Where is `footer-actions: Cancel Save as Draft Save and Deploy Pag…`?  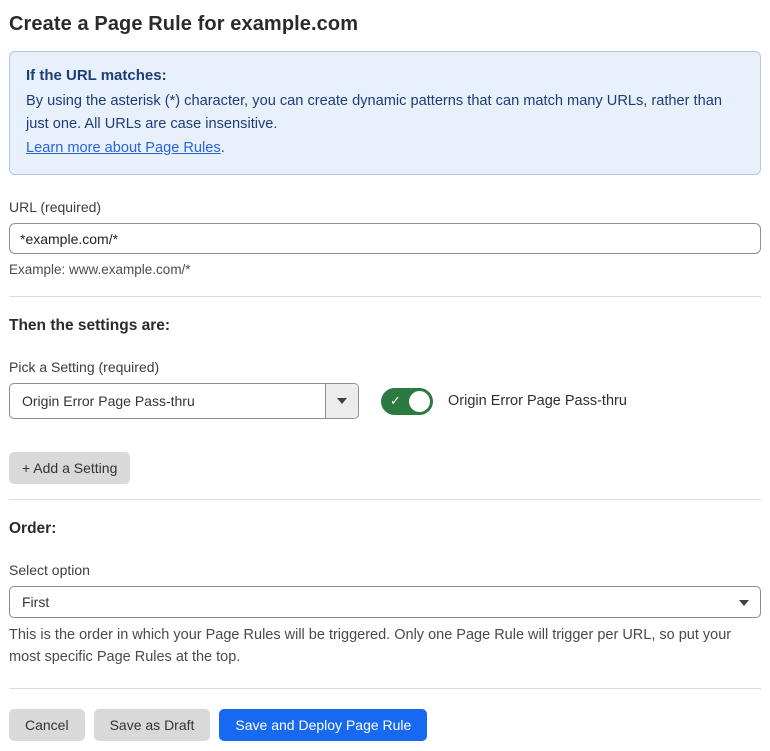 footer-actions: Cancel Save as Draft Save and Deploy Pag… is located at coordinates (385, 724).